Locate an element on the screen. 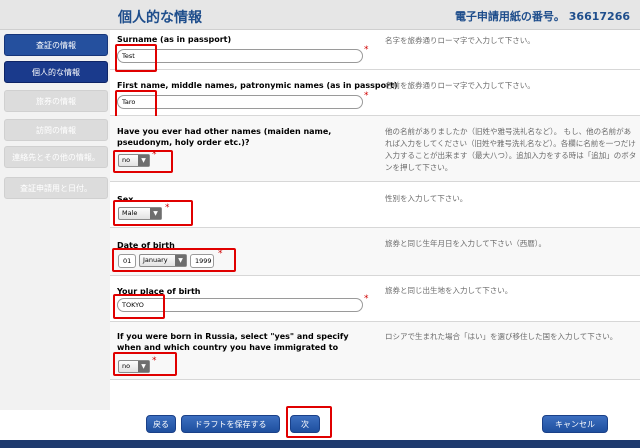 This screenshot has height=448, width=640. sidebar-item-visa-info: 査証の情報 is located at coordinates (56, 45).